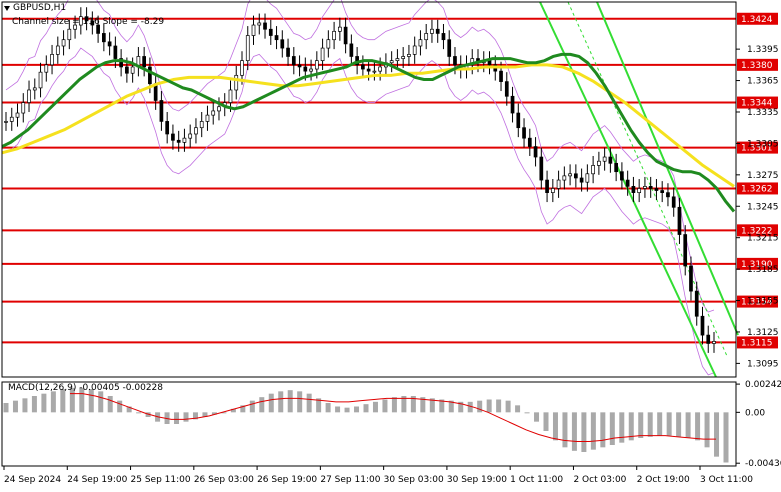 This screenshot has height=492, width=781. What do you see at coordinates (663, 480) in the screenshot?
I see `time-tick-label: 2 Oct 19:00` at bounding box center [663, 480].